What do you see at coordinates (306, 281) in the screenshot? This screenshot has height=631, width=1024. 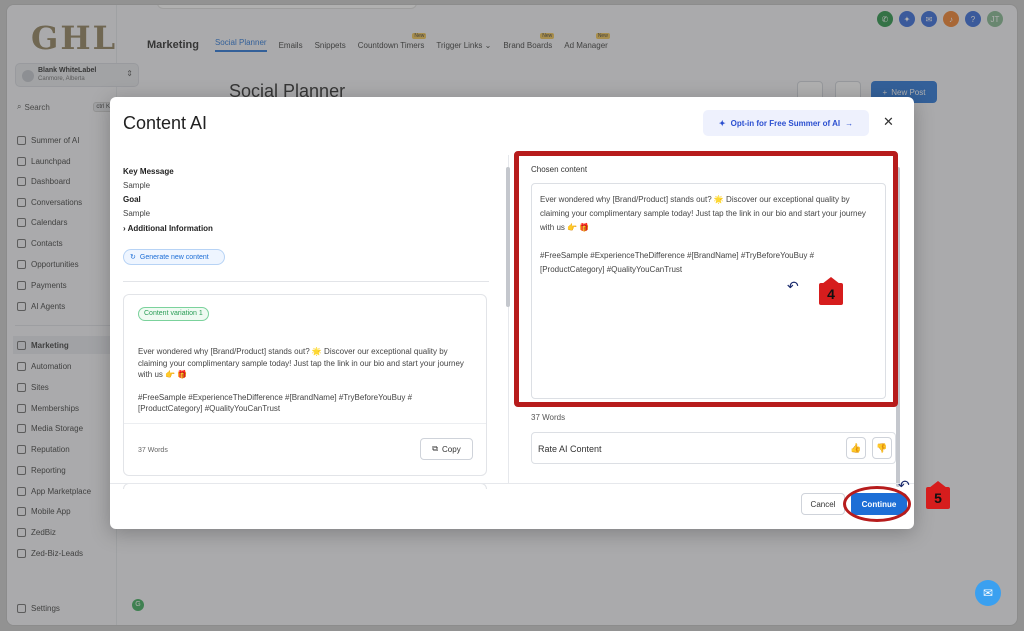 I see `divider` at bounding box center [306, 281].